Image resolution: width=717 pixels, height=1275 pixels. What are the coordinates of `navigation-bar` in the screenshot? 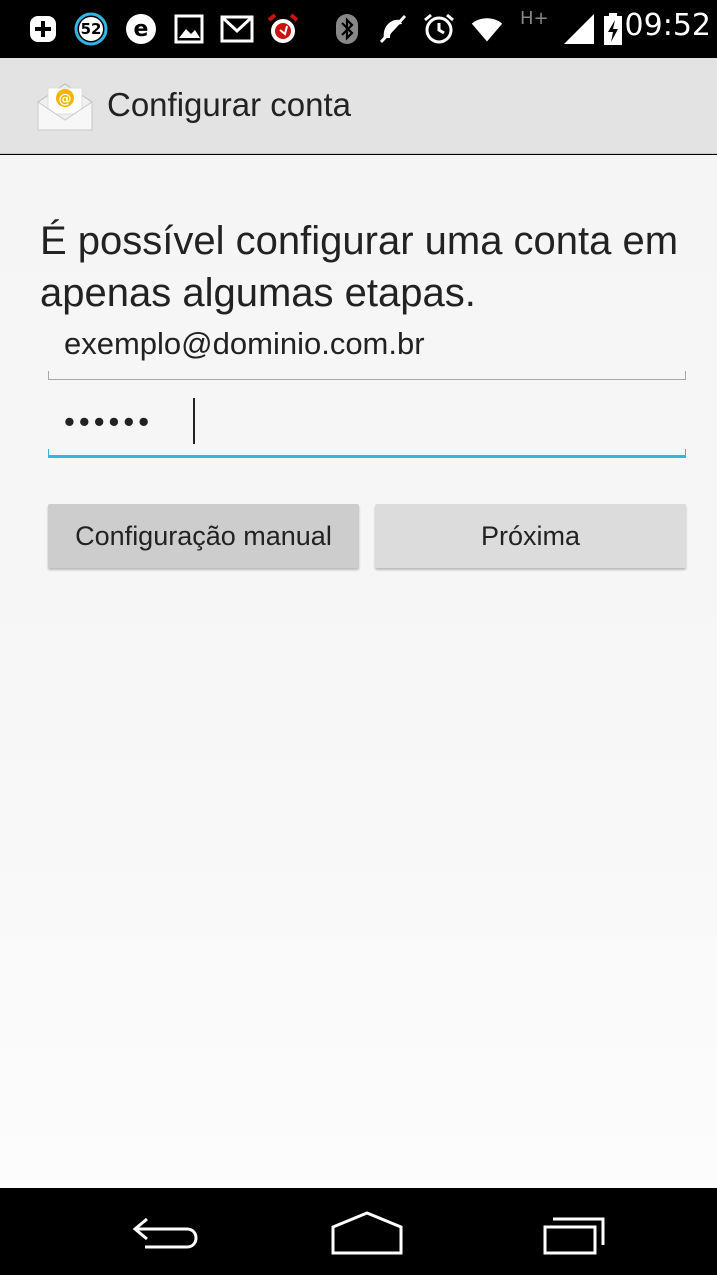 It's located at (358, 1231).